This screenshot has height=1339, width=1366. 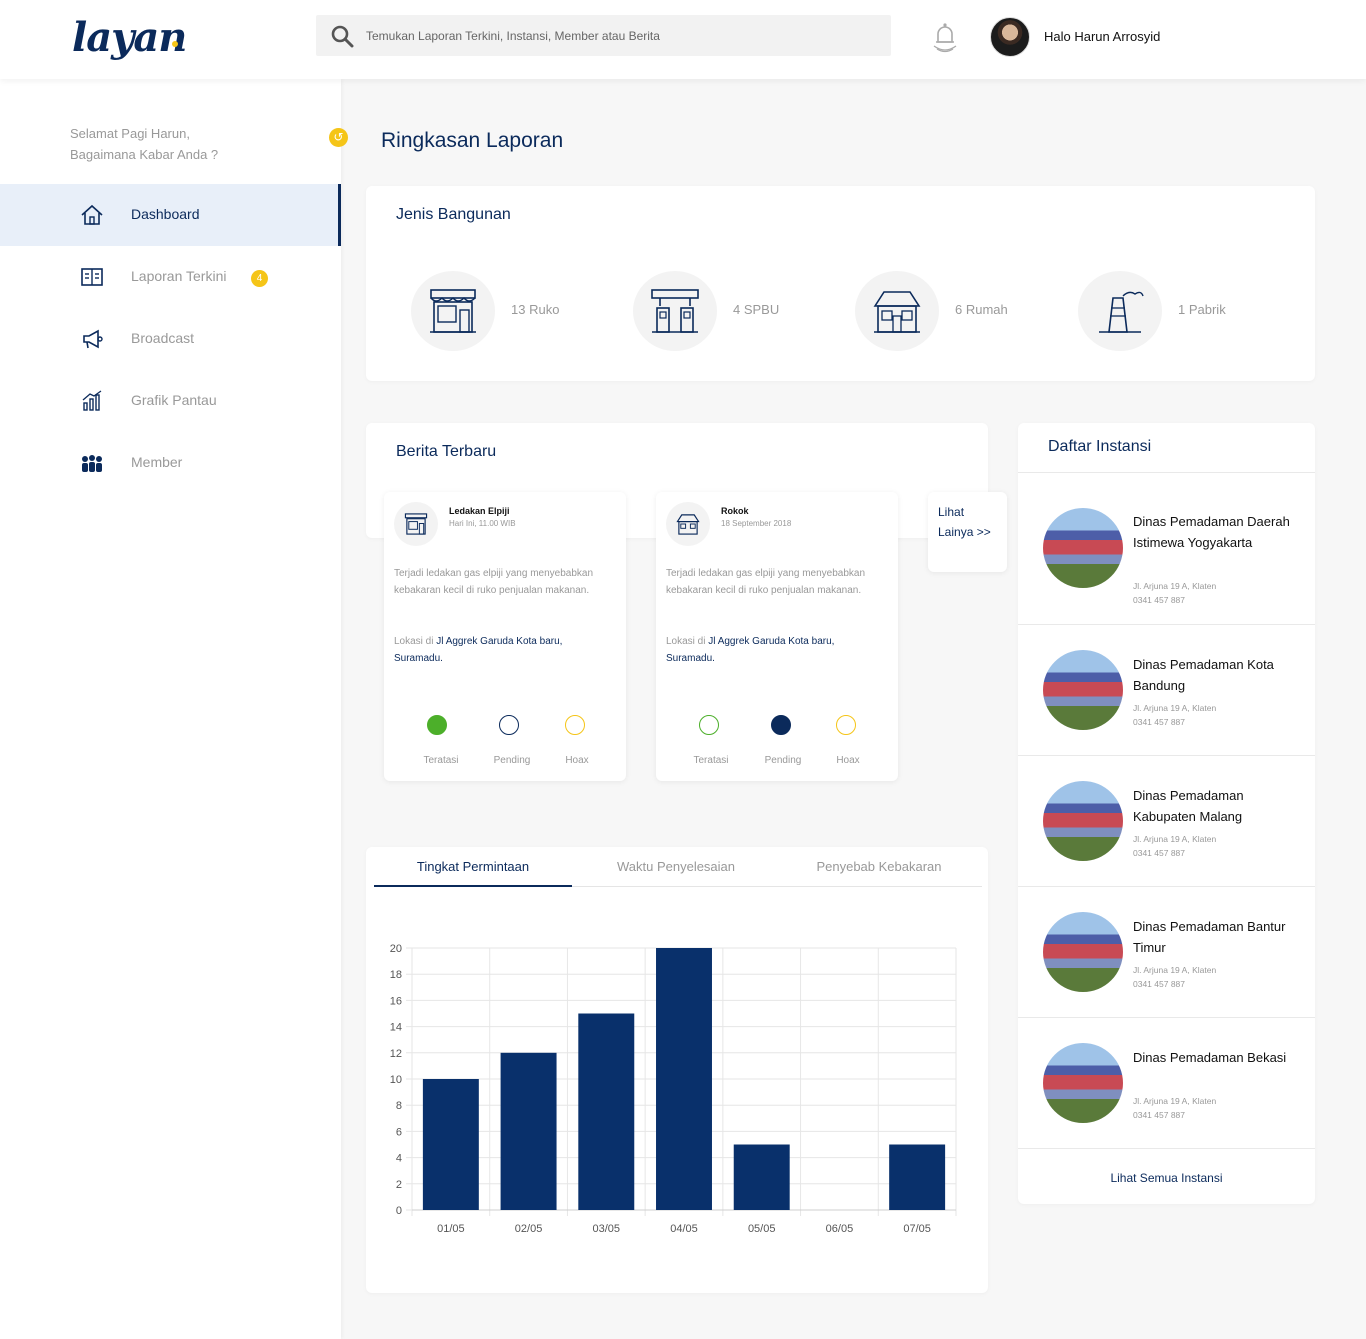 I want to click on x-tick-label: 06/05, so click(x=840, y=1229).